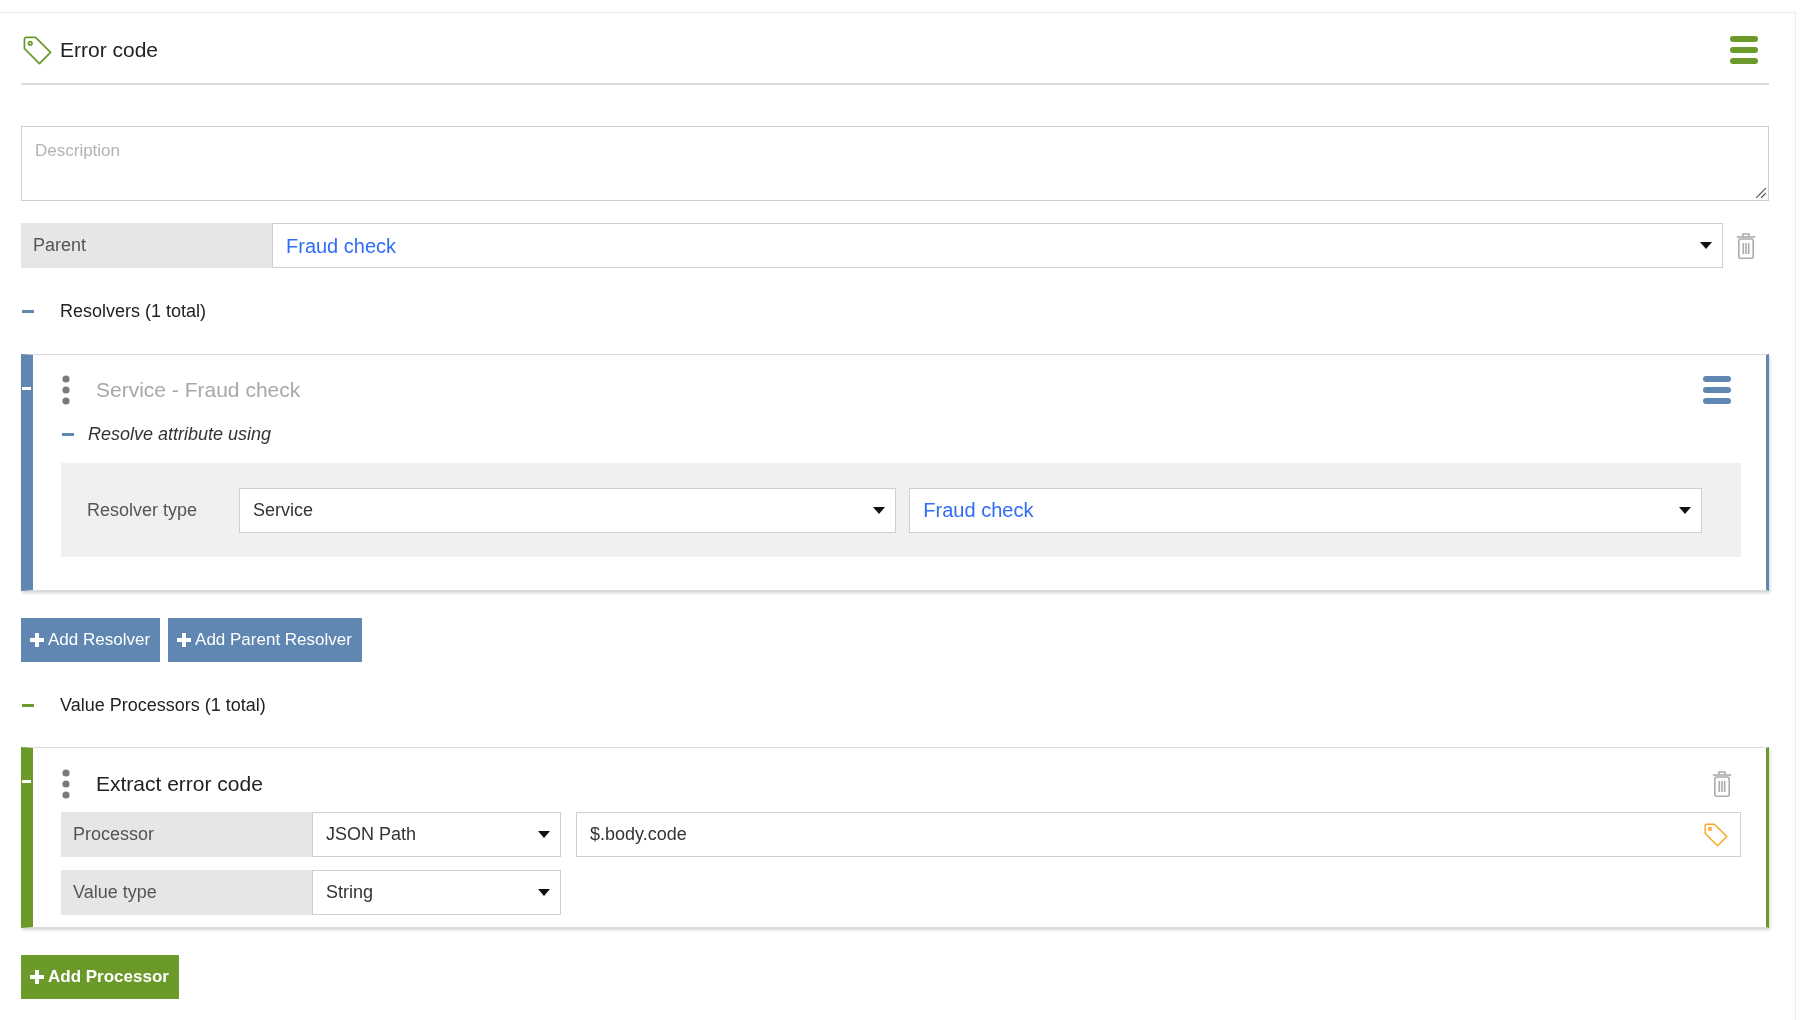 The width and height of the screenshot is (1800, 1020). Describe the element at coordinates (1761, 193) in the screenshot. I see `resize-handle-icon` at that location.